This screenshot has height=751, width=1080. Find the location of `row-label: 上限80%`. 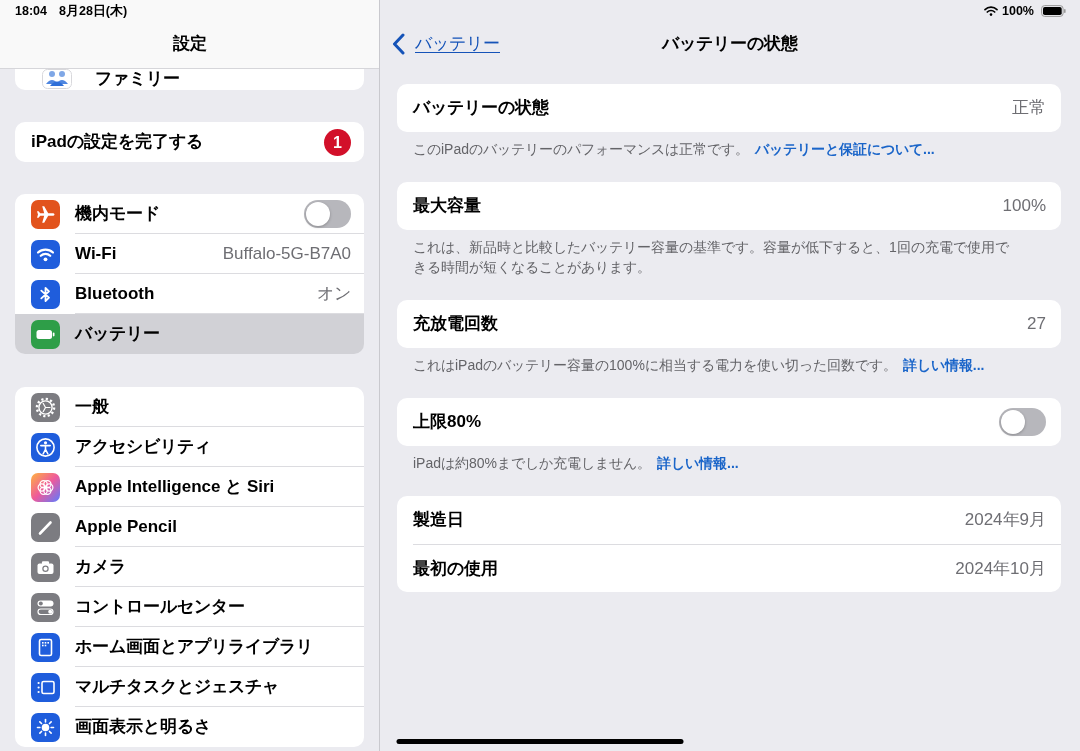

row-label: 上限80% is located at coordinates (447, 422).